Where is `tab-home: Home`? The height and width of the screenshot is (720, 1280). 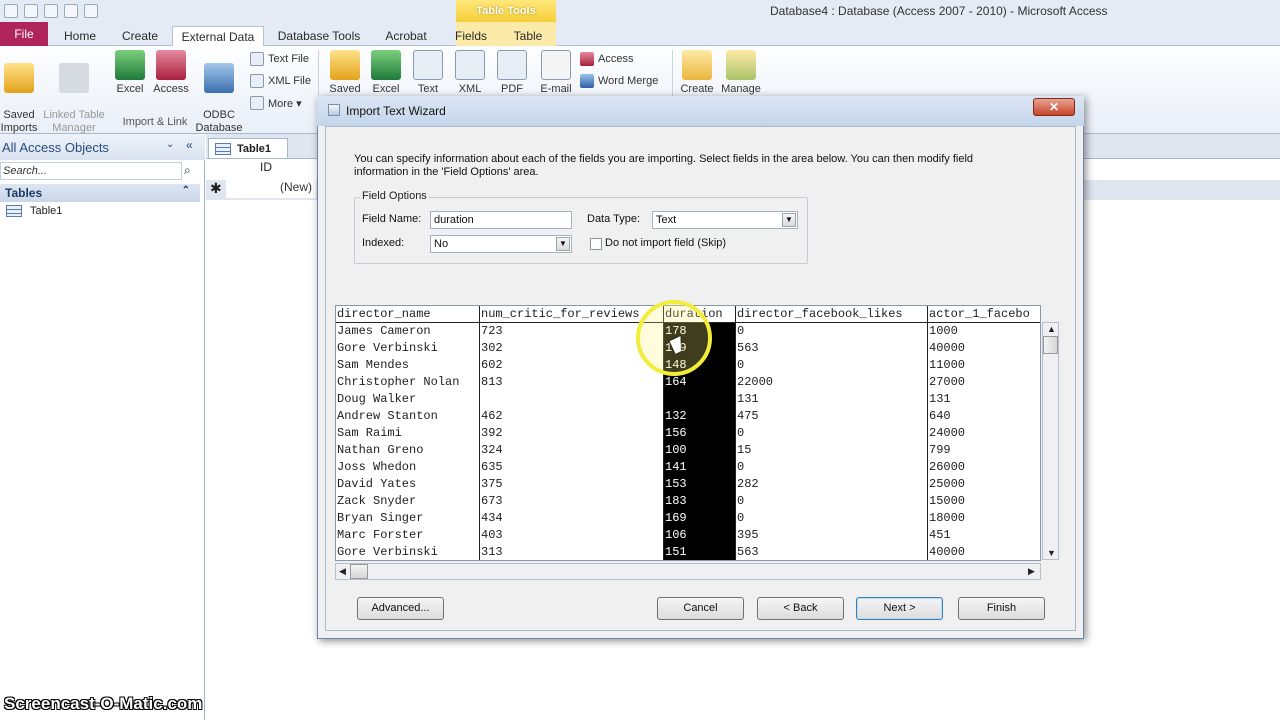 tab-home: Home is located at coordinates (80, 36).